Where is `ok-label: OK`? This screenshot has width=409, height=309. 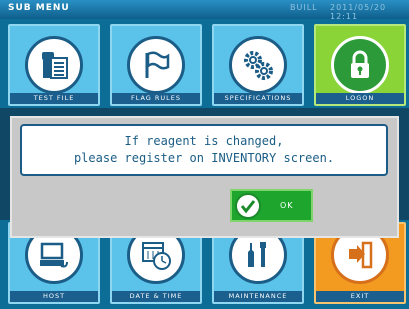
ok-label: OK is located at coordinates (287, 205).